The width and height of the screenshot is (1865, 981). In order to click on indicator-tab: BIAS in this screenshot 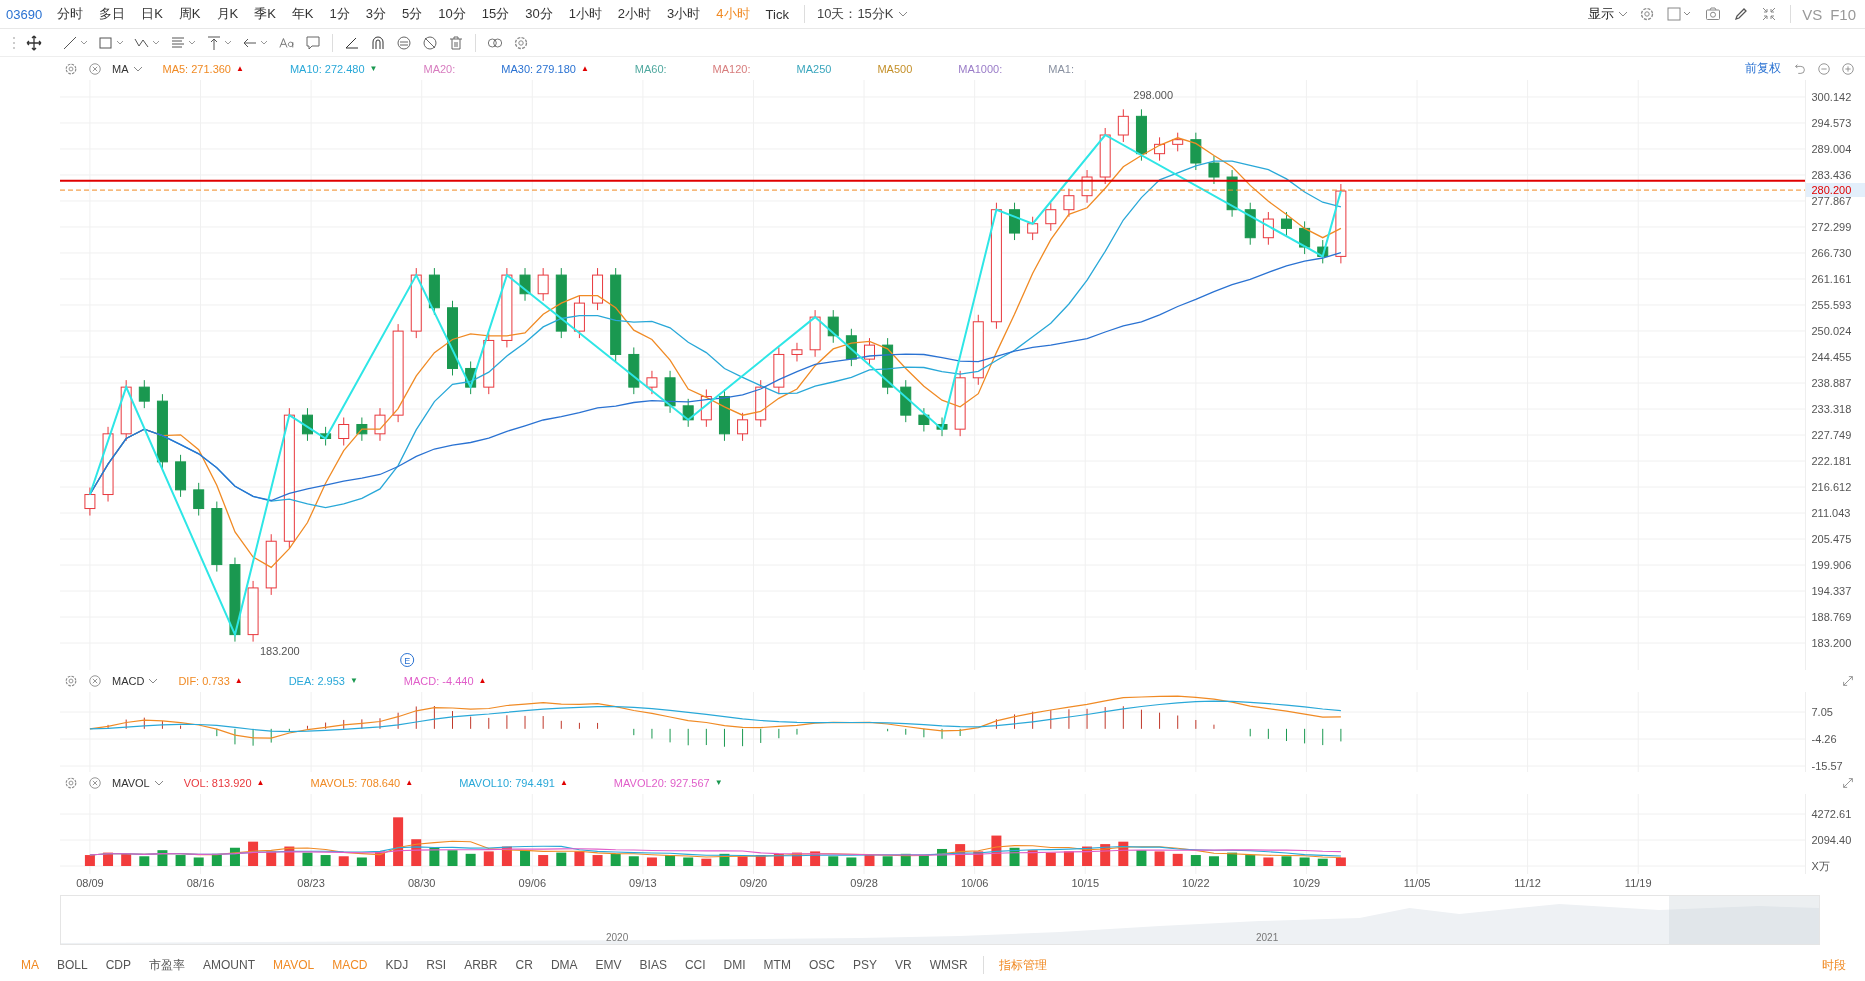, I will do `click(653, 965)`.